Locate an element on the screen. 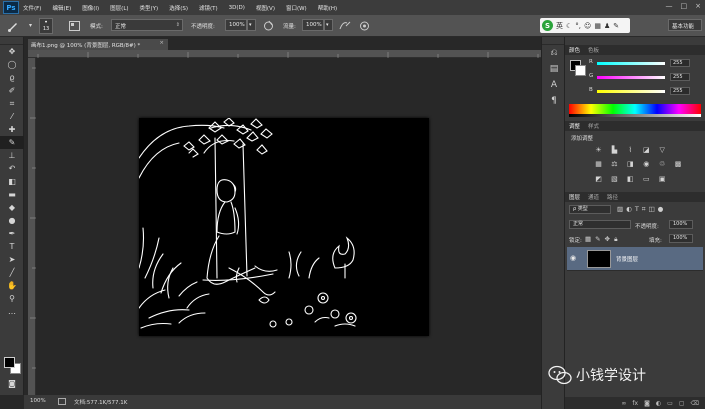 The height and width of the screenshot is (409, 705). eyedropper-icon: ⁄ is located at coordinates (12, 116).